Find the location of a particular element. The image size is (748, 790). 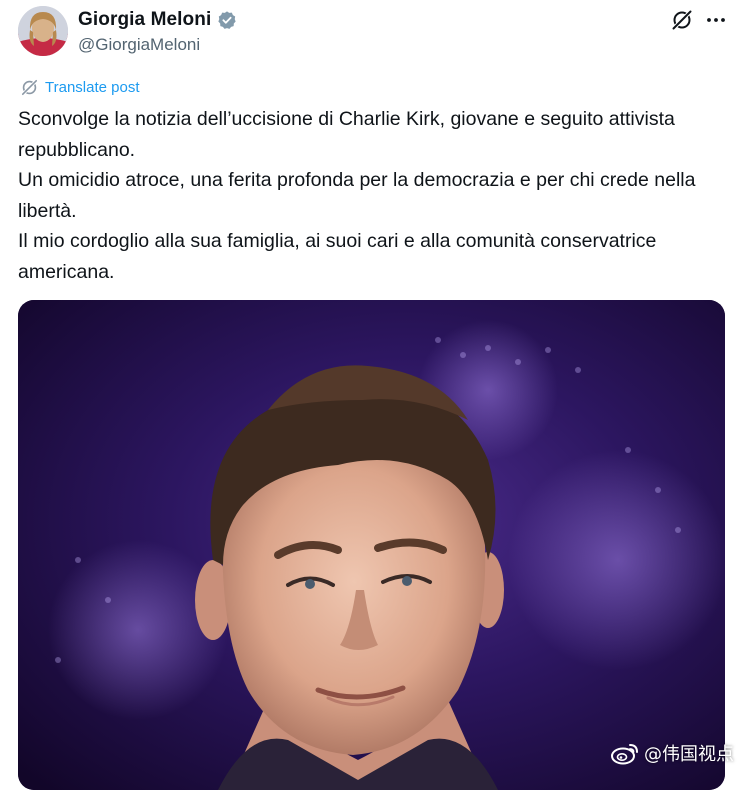

post-header: Giorgia Meloni @GiorgiaMeloni is located at coordinates (374, 32).